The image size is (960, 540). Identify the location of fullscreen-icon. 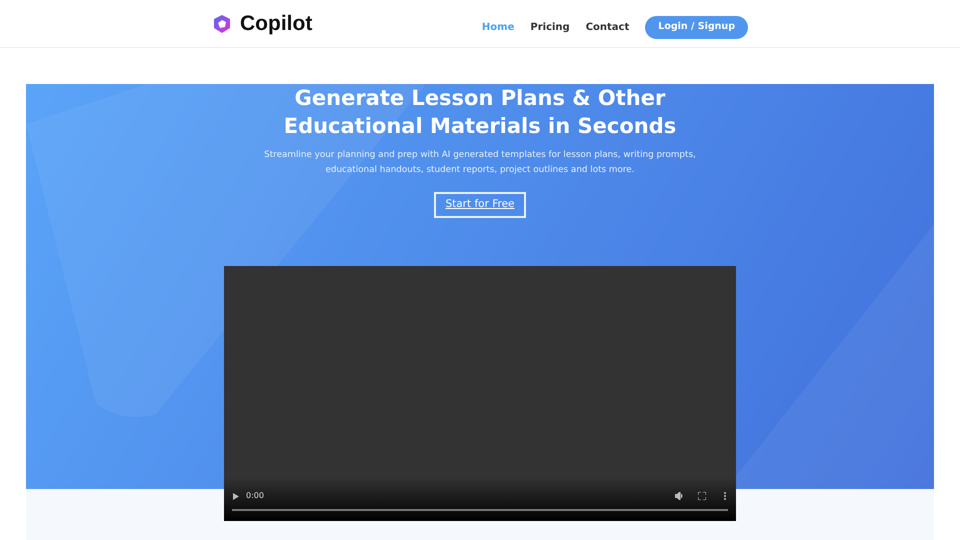
(702, 496).